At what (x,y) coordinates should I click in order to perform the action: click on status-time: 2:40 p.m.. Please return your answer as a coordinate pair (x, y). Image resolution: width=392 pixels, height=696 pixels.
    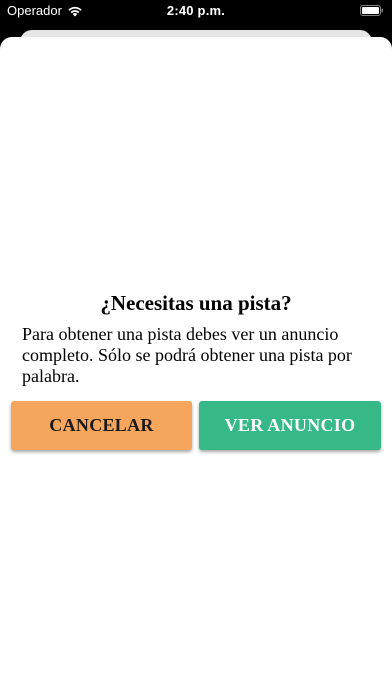
    Looking at the image, I should click on (196, 10).